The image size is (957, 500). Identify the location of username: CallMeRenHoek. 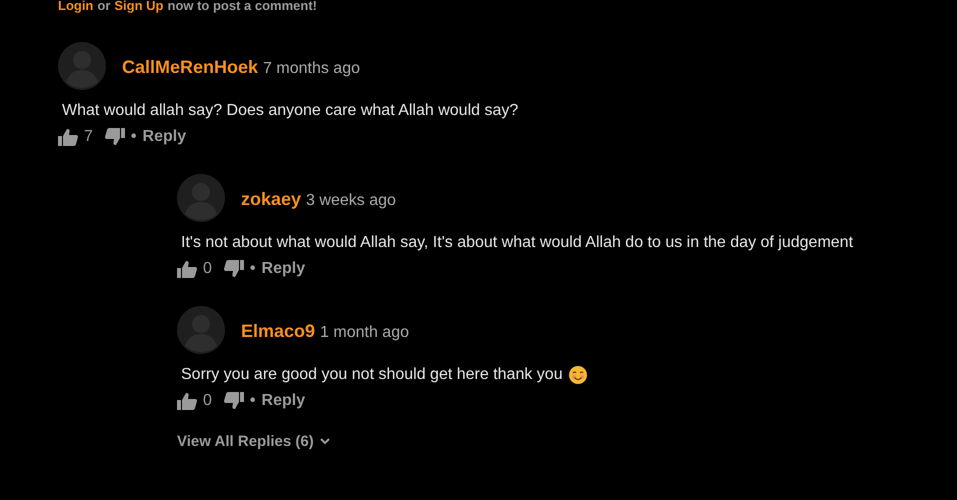
(190, 67).